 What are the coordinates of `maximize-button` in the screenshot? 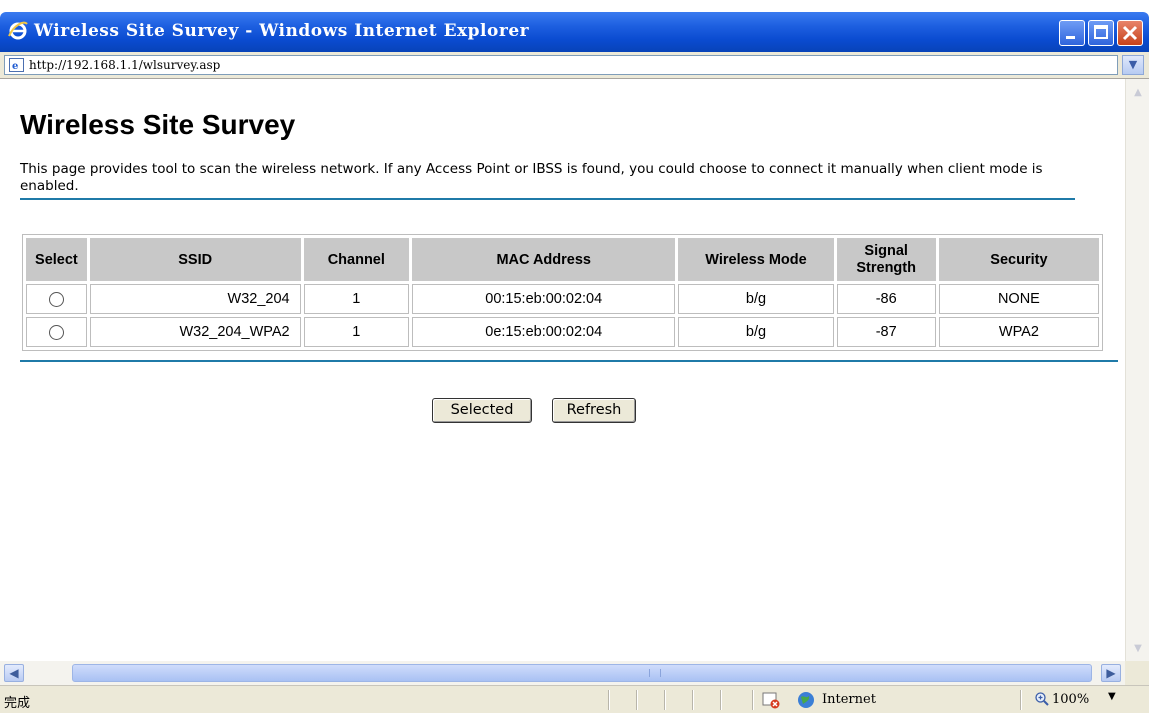 It's located at (1101, 33).